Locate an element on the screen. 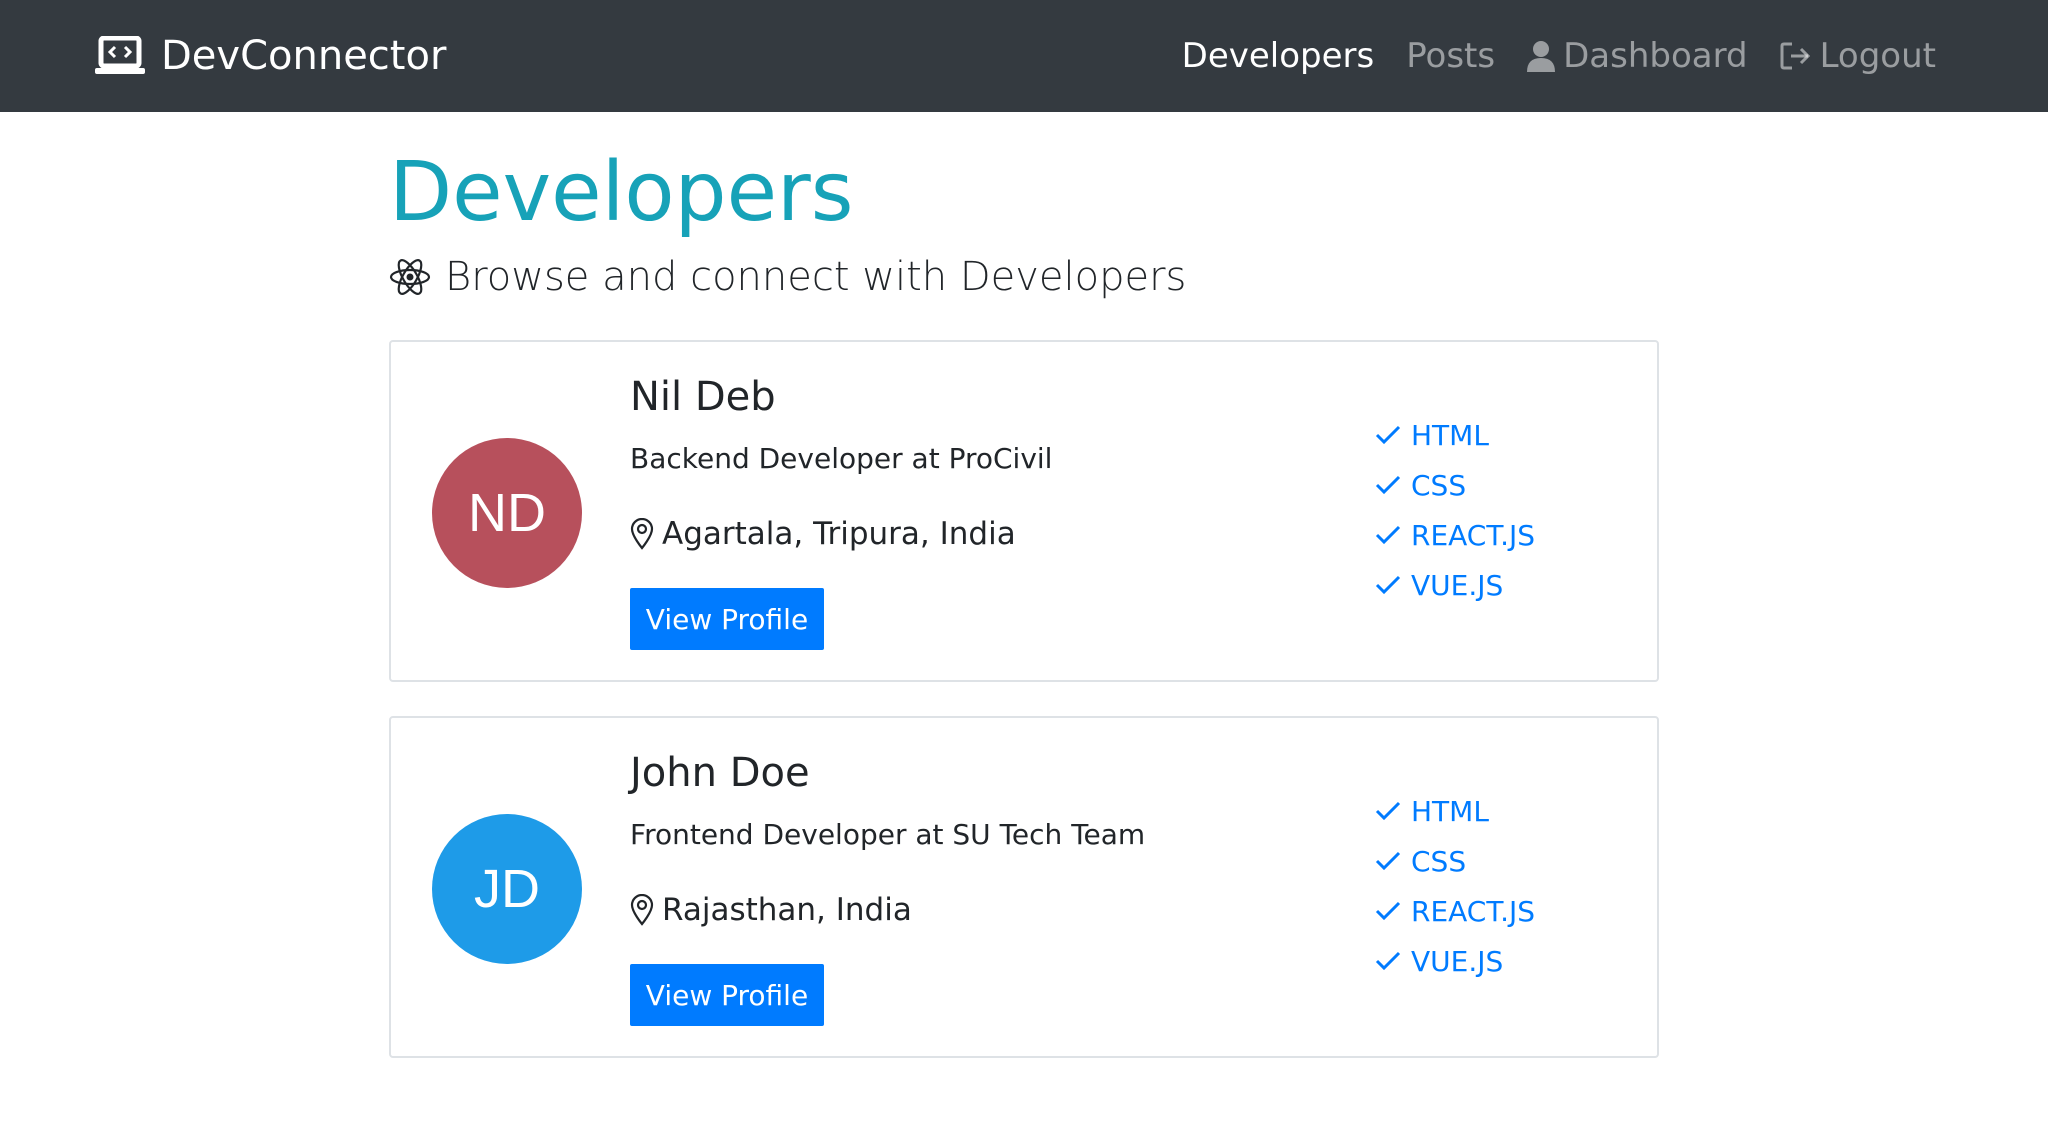 The height and width of the screenshot is (1140, 2048). developer-location: Agartala, Tripura, India is located at coordinates (823, 534).